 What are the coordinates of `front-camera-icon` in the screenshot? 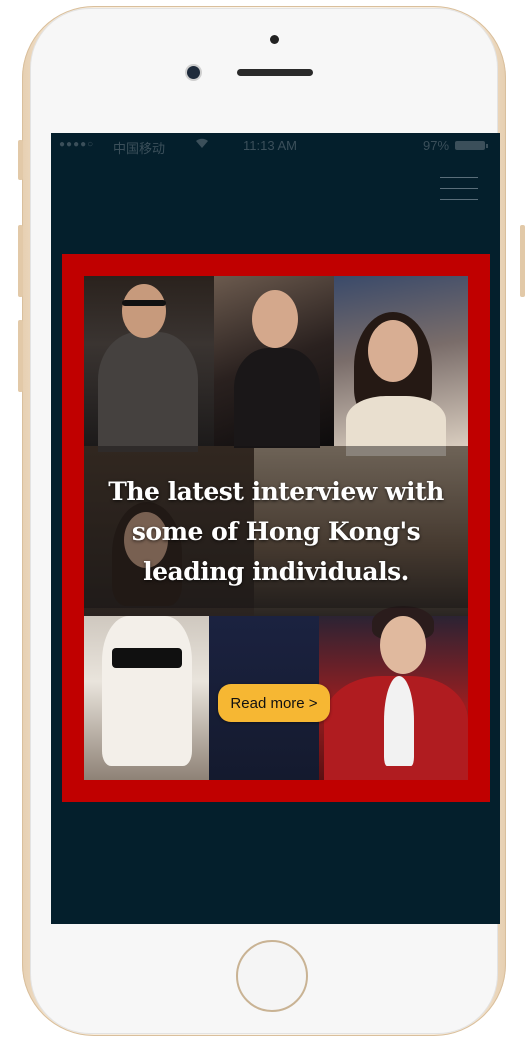 It's located at (193, 72).